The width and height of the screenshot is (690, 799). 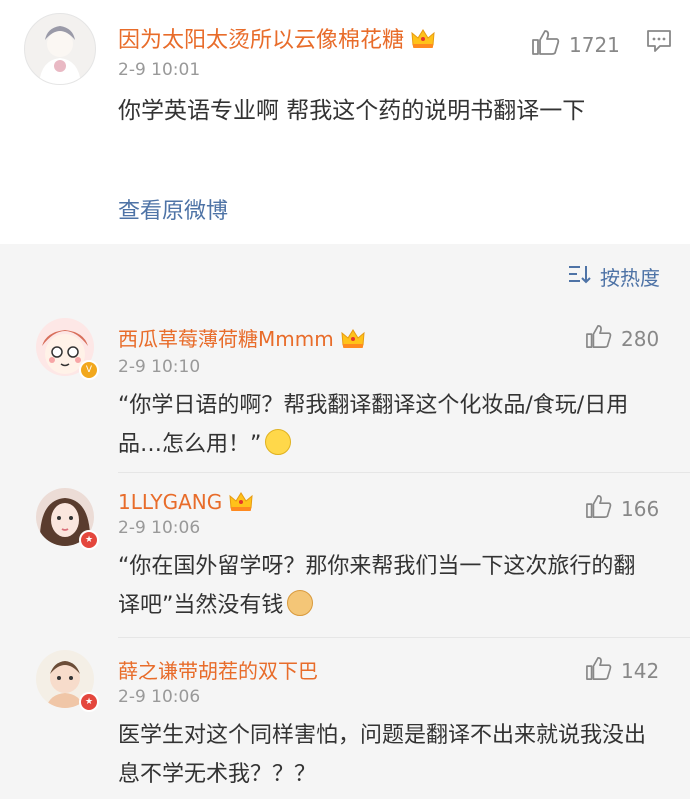 What do you see at coordinates (382, 755) in the screenshot?
I see `comment-text: 医学生对这个同样害怕，问题是翻译不出来就说我没出息不学无术我？？？` at bounding box center [382, 755].